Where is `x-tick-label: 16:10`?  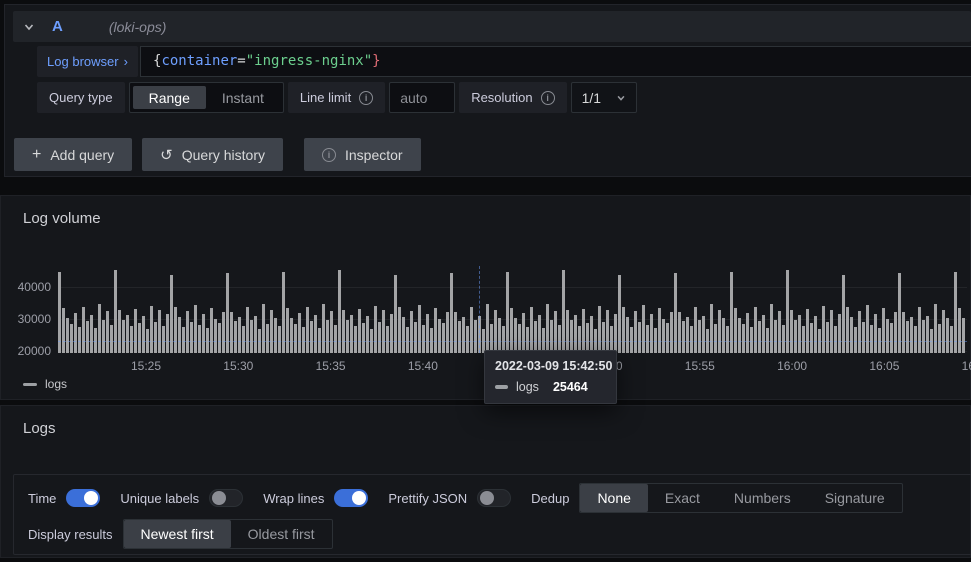 x-tick-label: 16:10 is located at coordinates (966, 366).